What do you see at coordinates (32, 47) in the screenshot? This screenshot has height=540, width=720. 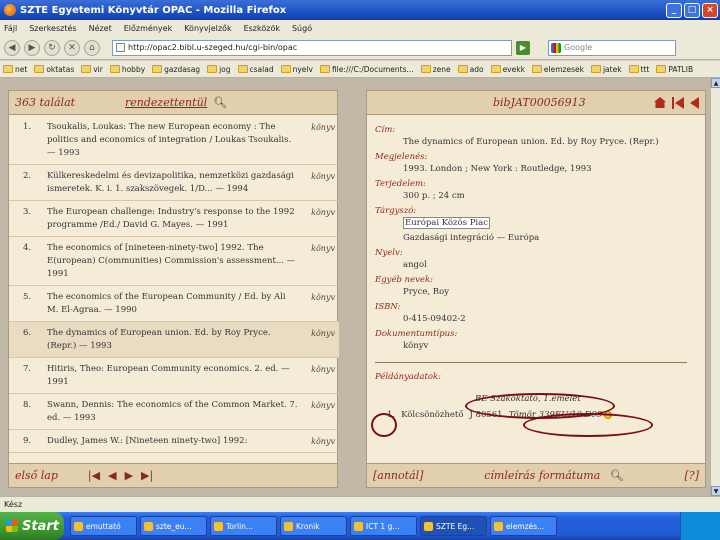 I see `forward-icon: ▶` at bounding box center [32, 47].